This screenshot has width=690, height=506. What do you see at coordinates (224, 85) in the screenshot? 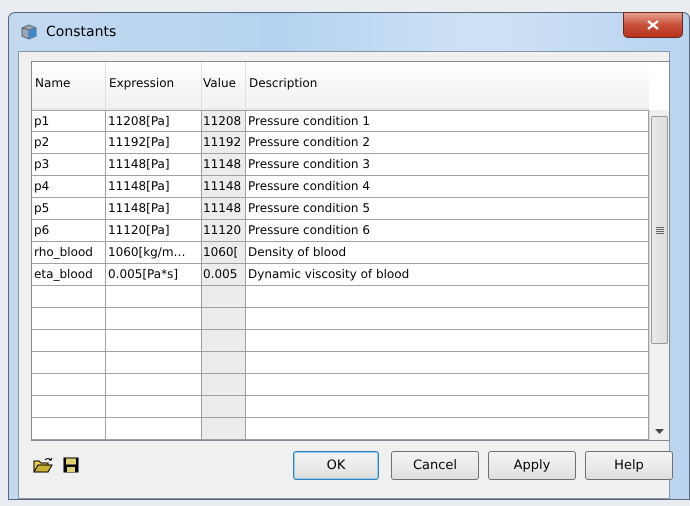
I see `column-header: Value` at bounding box center [224, 85].